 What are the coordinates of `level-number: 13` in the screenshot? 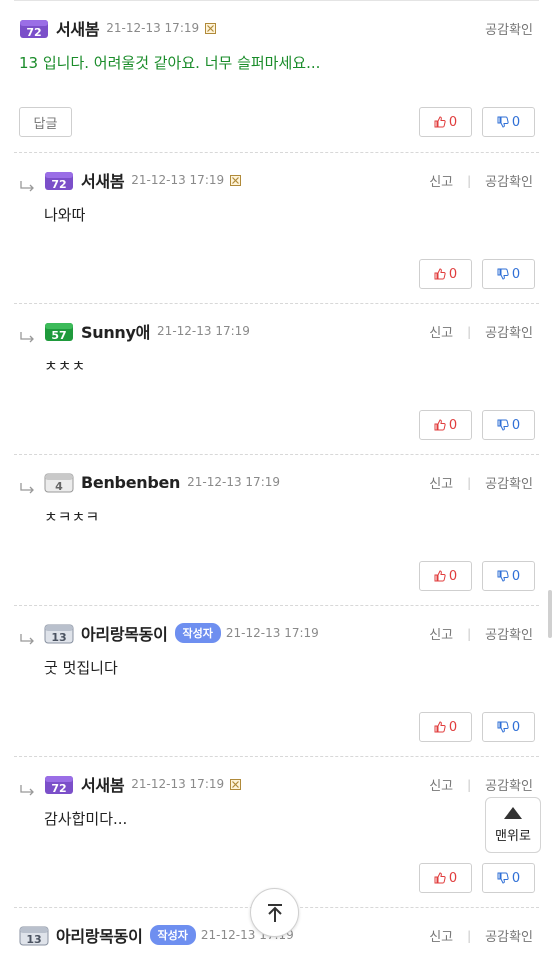 It's located at (58, 637).